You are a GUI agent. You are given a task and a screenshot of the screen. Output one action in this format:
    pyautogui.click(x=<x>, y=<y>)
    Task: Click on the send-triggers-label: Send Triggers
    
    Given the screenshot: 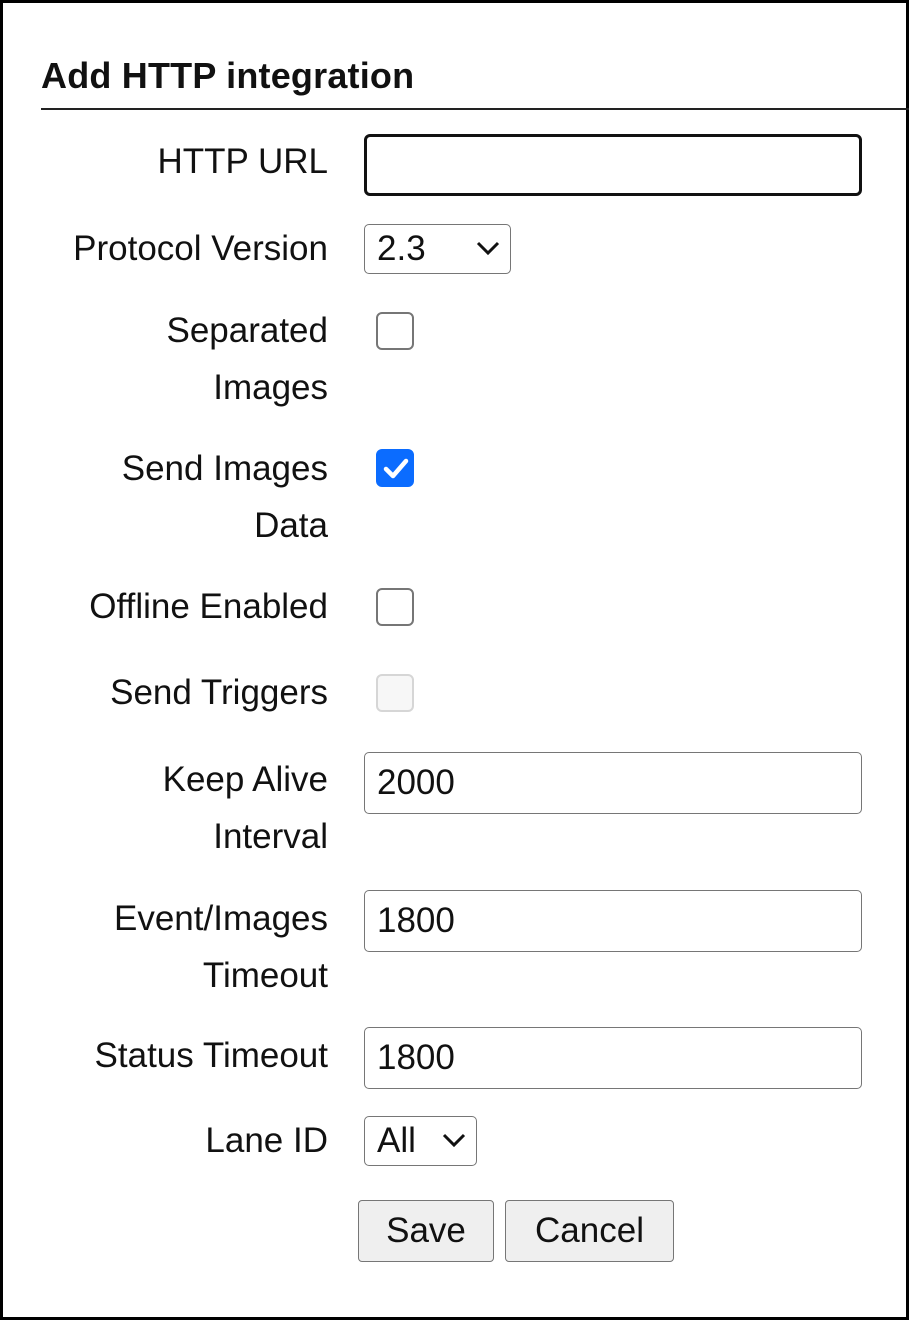 What is the action you would take?
    pyautogui.click(x=219, y=692)
    